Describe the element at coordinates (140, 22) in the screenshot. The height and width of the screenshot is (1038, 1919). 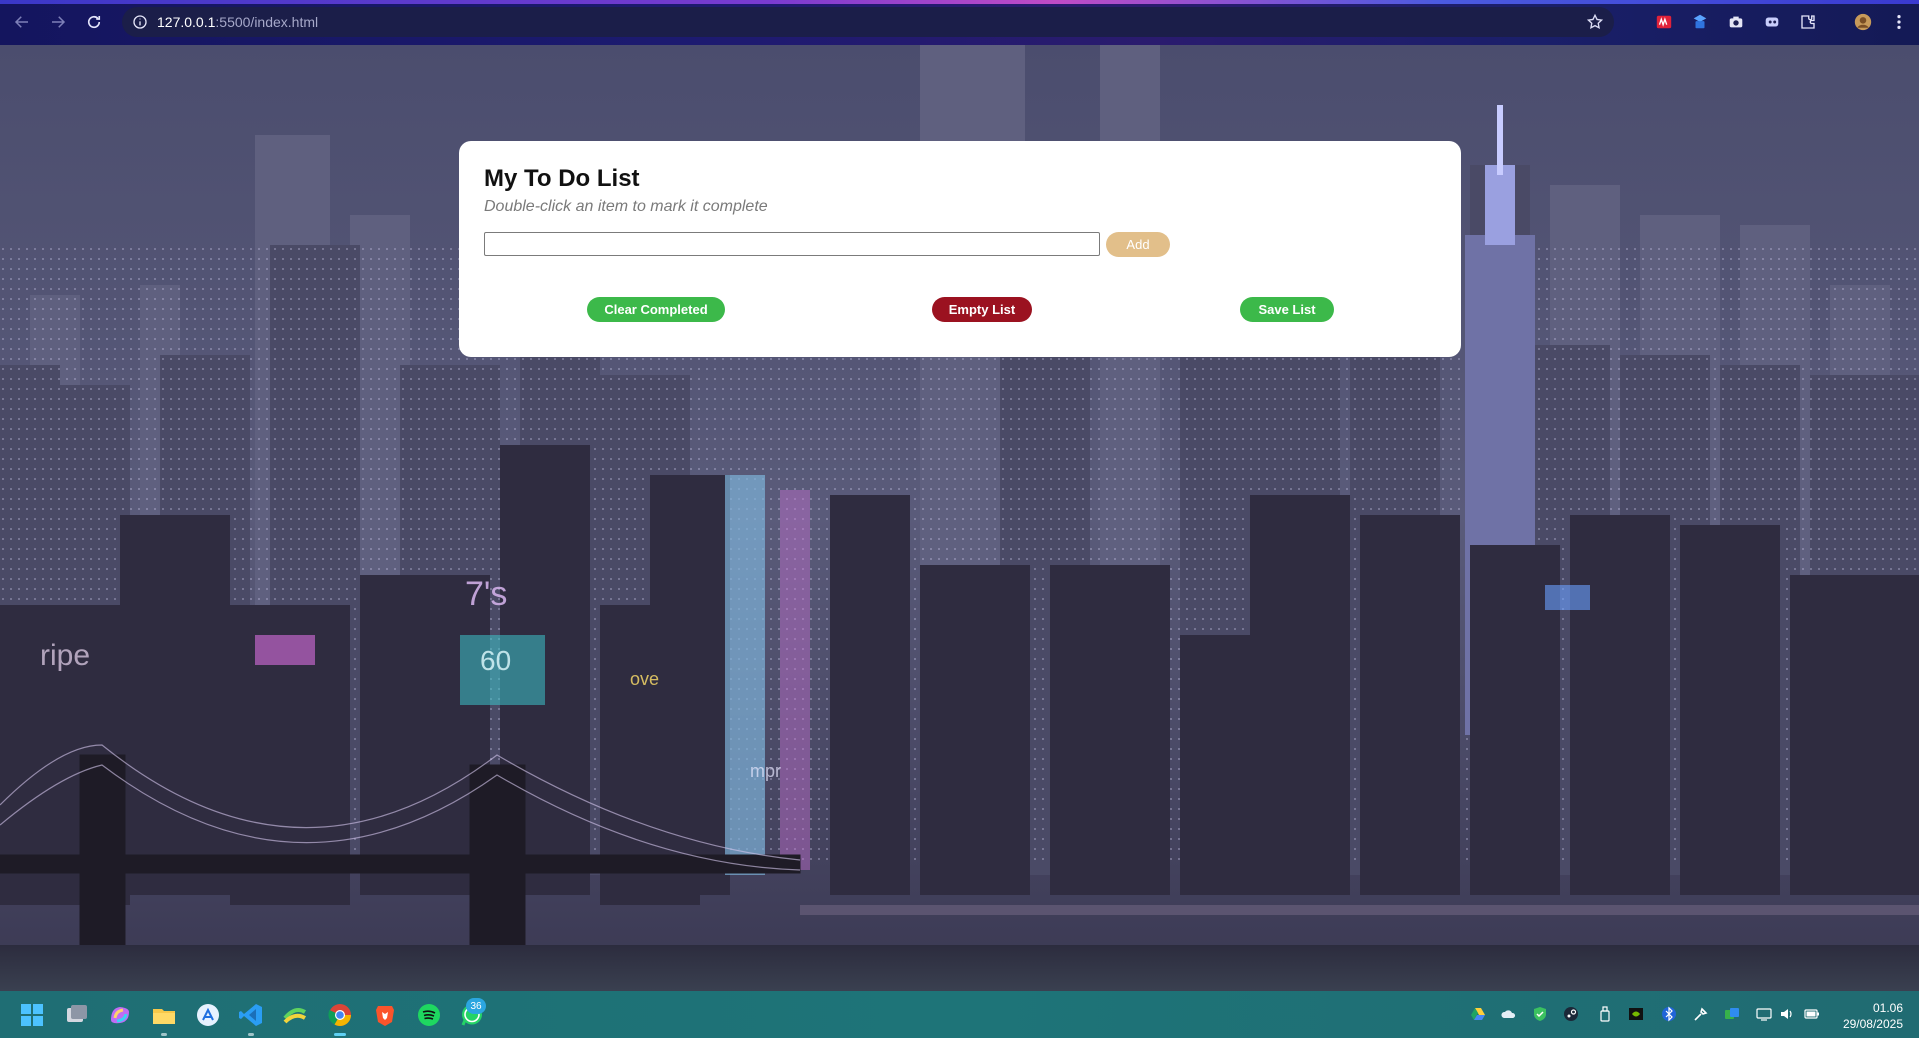
I see `site-info-icon` at that location.